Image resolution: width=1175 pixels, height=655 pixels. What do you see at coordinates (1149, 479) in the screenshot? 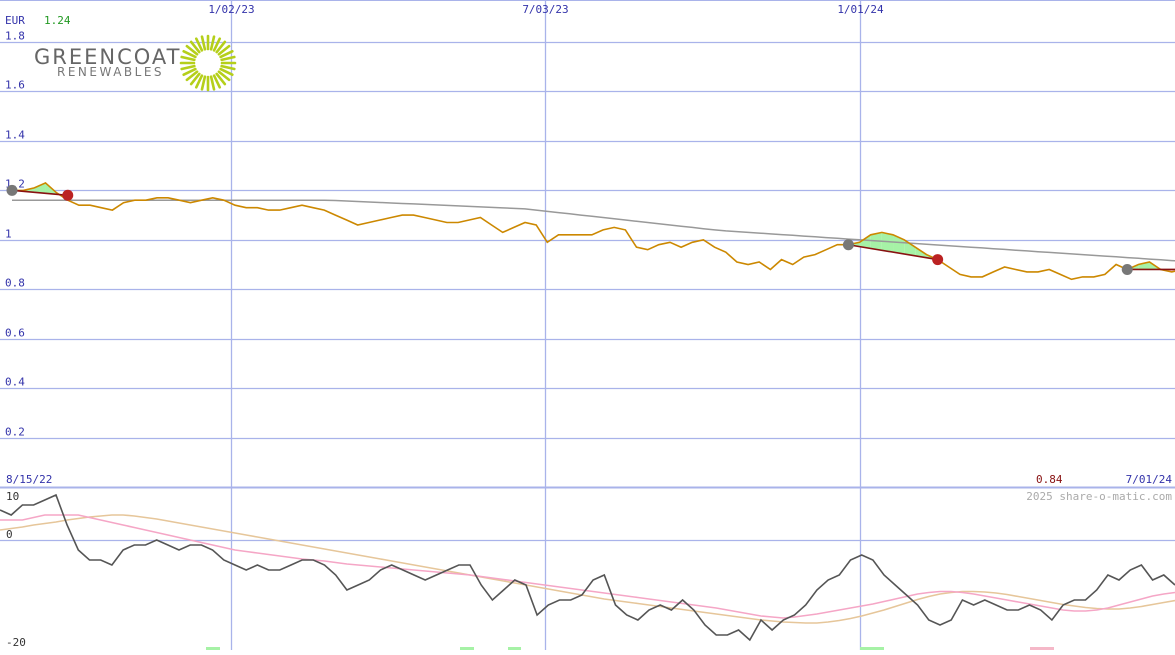
I see `end-date-label: 7/01/24` at bounding box center [1149, 479].